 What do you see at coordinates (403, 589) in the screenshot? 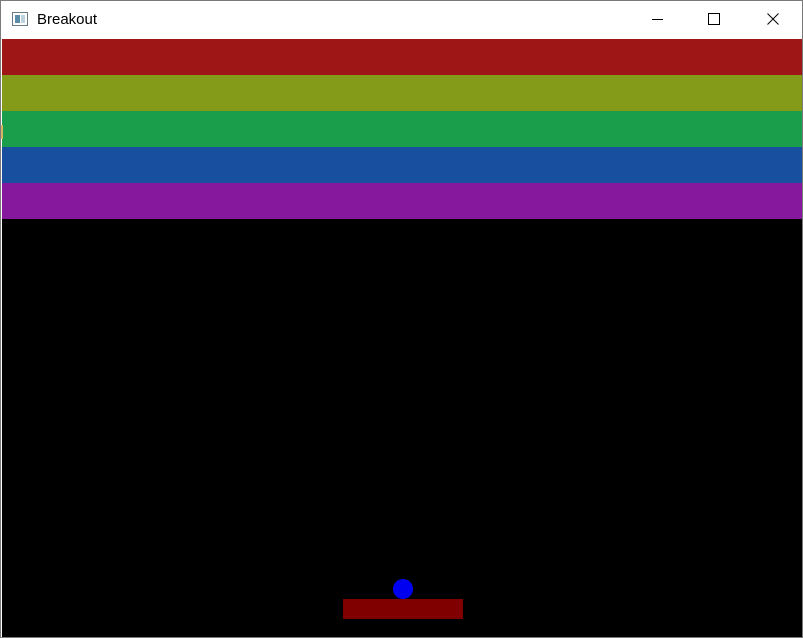
I see `ball` at bounding box center [403, 589].